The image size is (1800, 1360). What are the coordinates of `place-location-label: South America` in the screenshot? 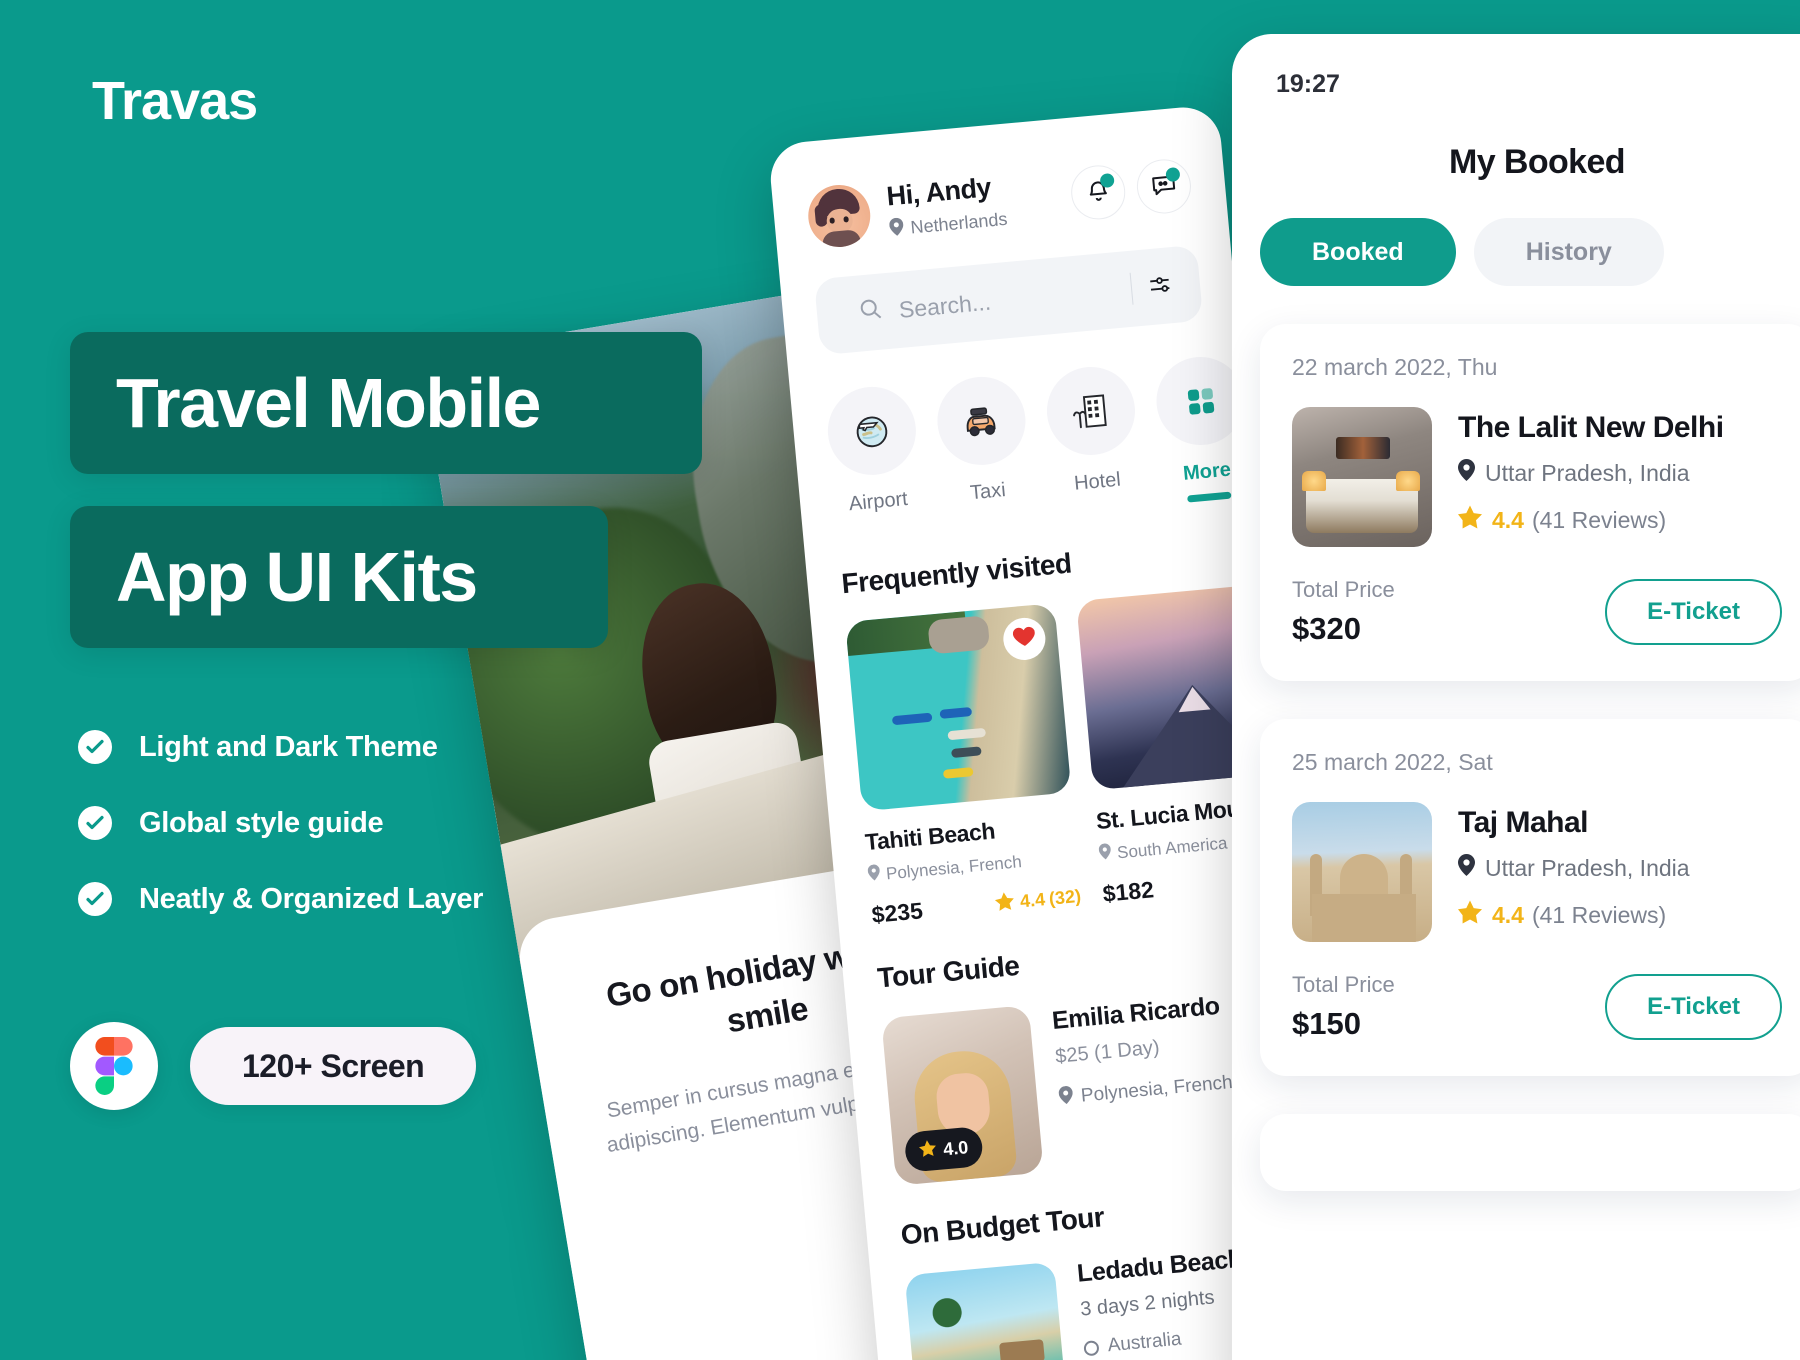 It's located at (1172, 847).